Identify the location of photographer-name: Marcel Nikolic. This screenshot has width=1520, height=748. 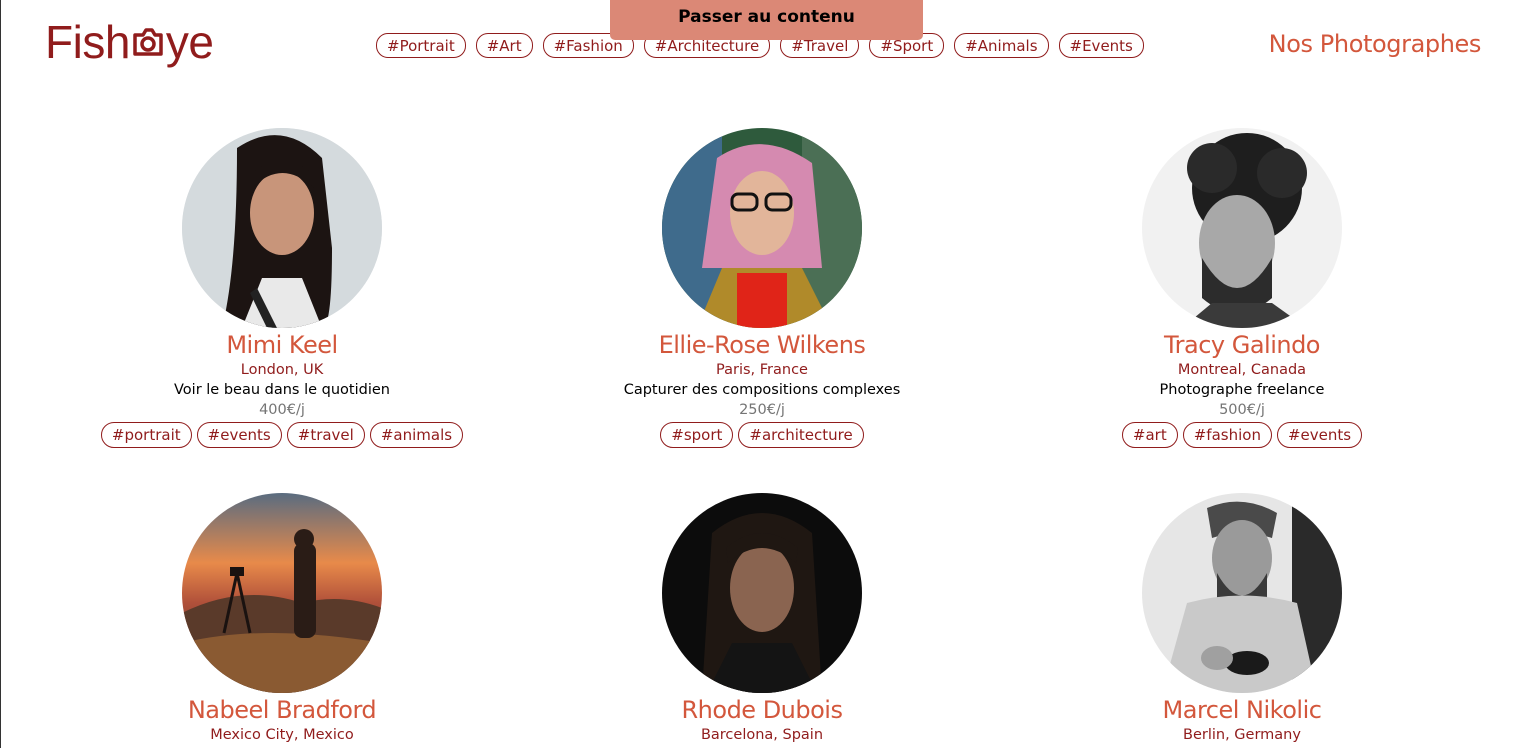
(1242, 710).